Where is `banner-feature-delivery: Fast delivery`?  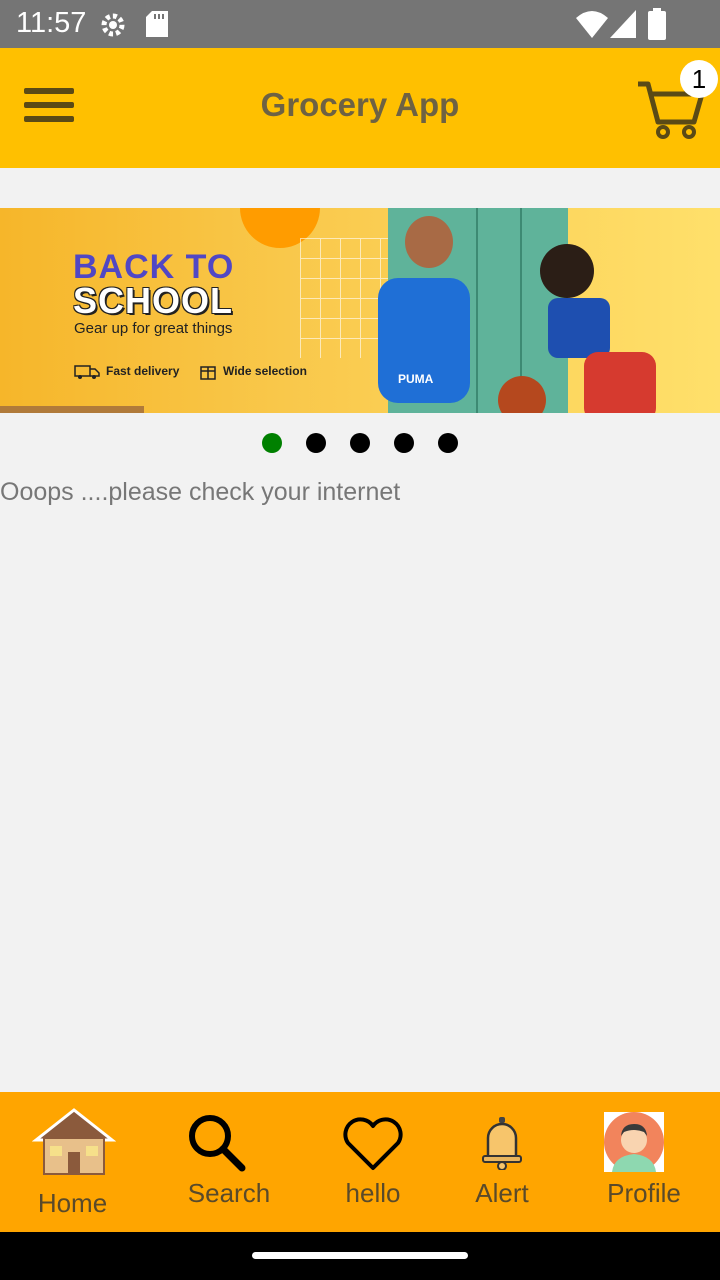 banner-feature-delivery: Fast delivery is located at coordinates (143, 371).